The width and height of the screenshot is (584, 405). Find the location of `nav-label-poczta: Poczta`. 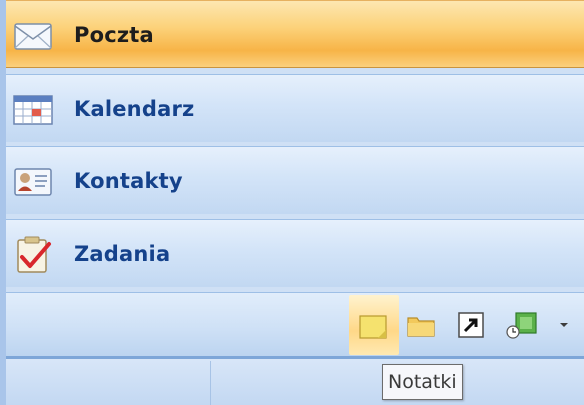

nav-label-poczta: Poczta is located at coordinates (114, 35).